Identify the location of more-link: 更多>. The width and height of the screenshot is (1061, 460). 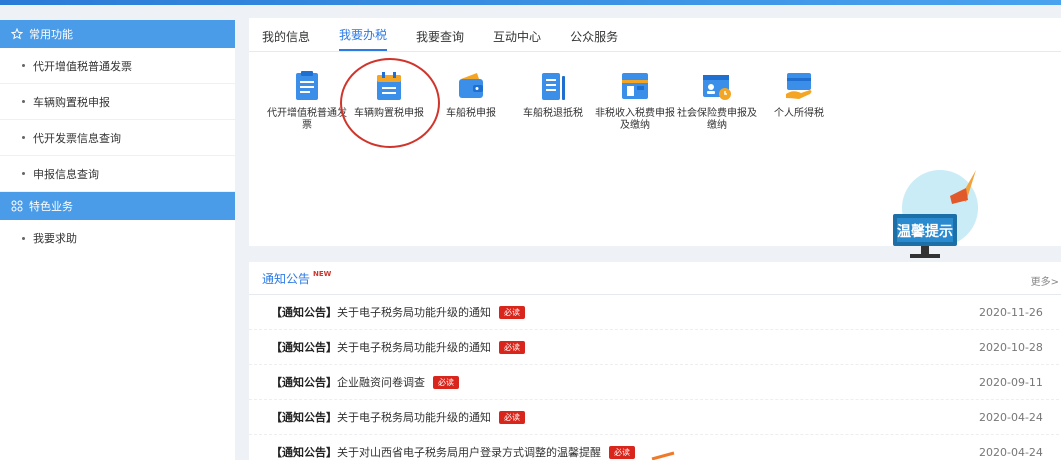
(1045, 280).